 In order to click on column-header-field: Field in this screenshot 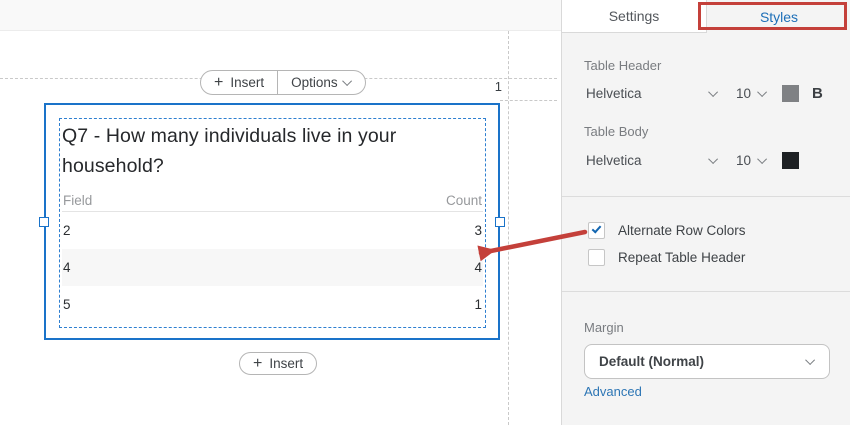, I will do `click(78, 200)`.